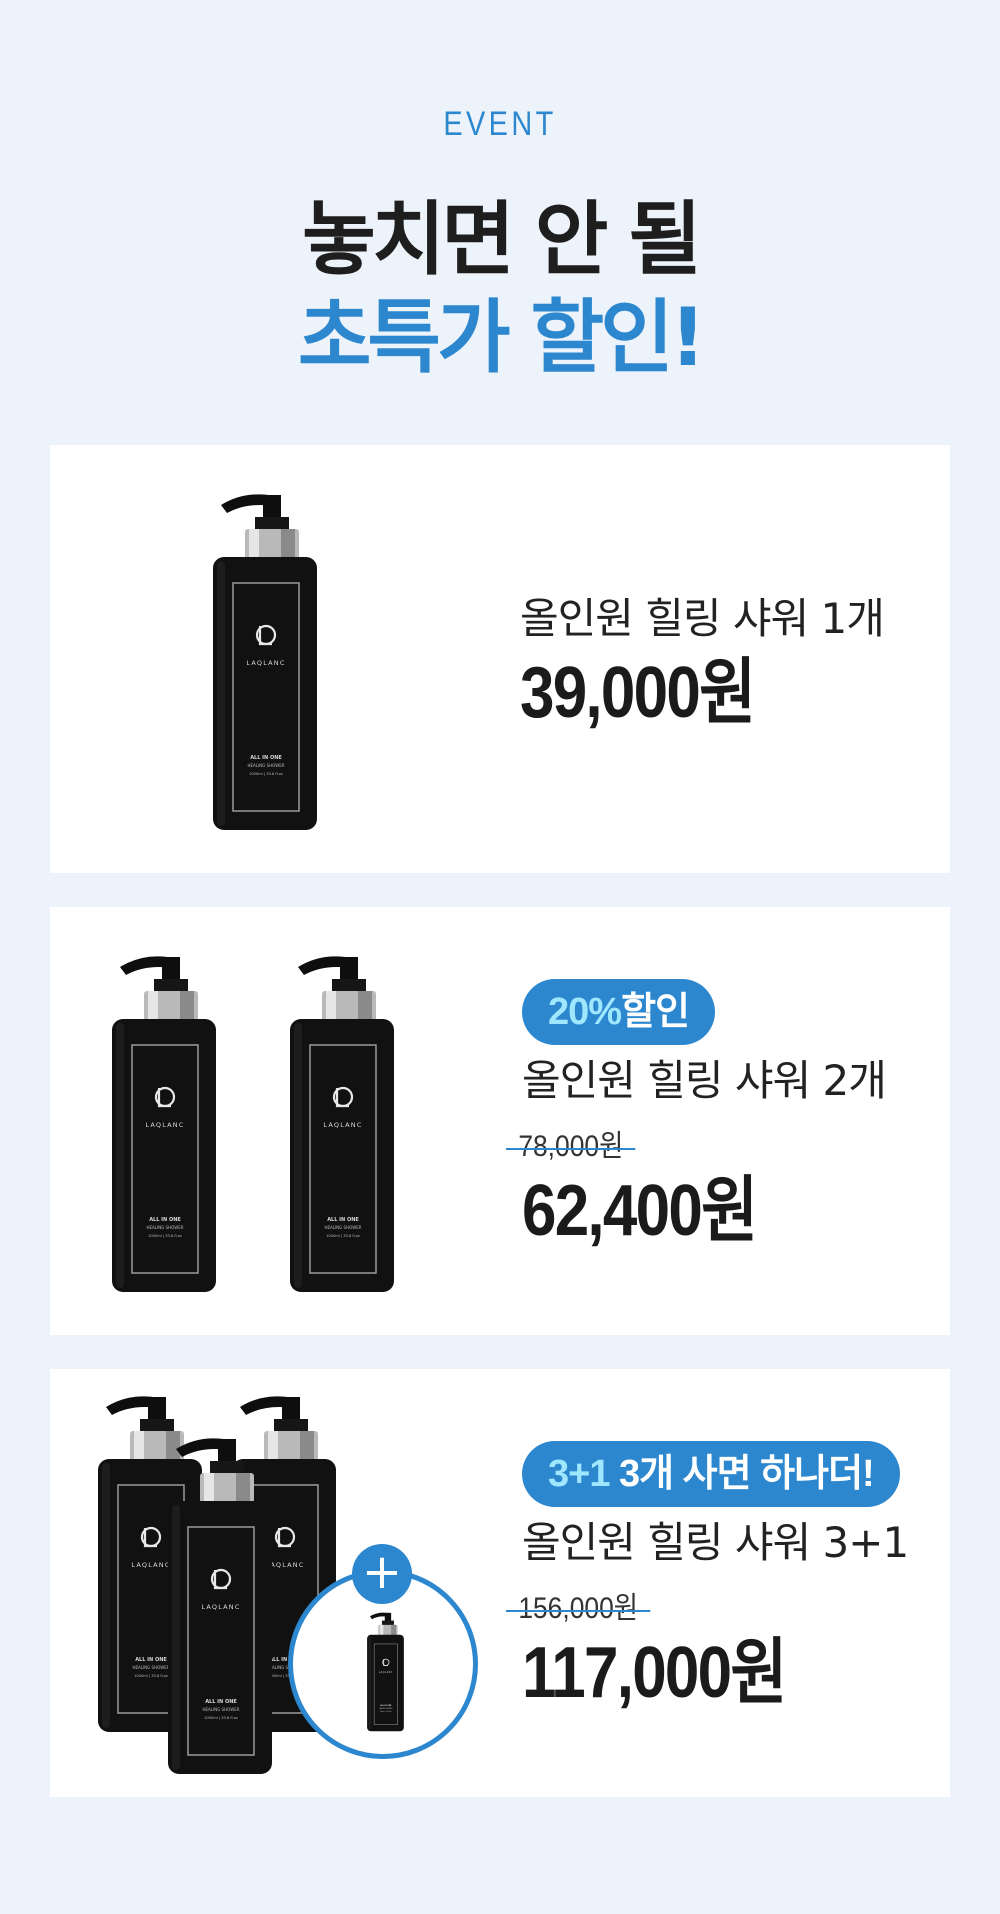  Describe the element at coordinates (640, 1211) in the screenshot. I see `sale-price: 62,400원` at that location.